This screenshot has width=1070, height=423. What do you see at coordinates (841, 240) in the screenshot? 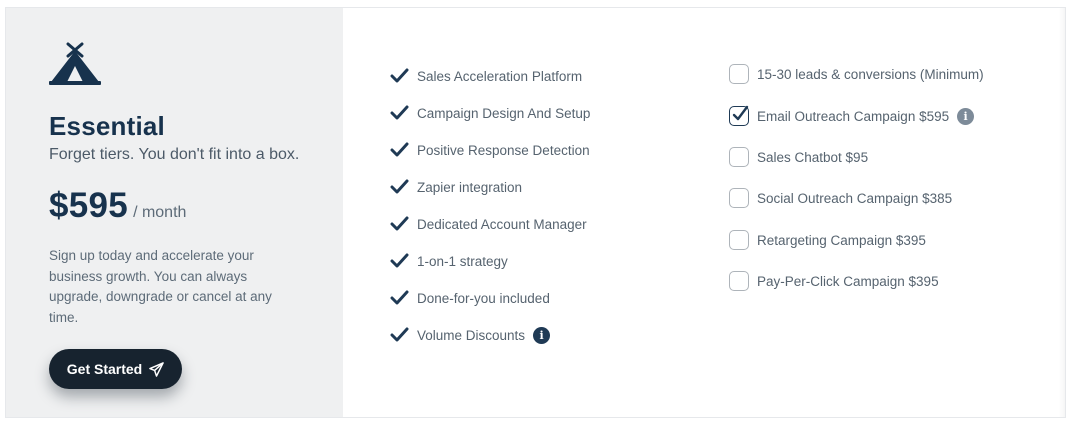
I see `addon-label: Retargeting Campaign $395` at bounding box center [841, 240].